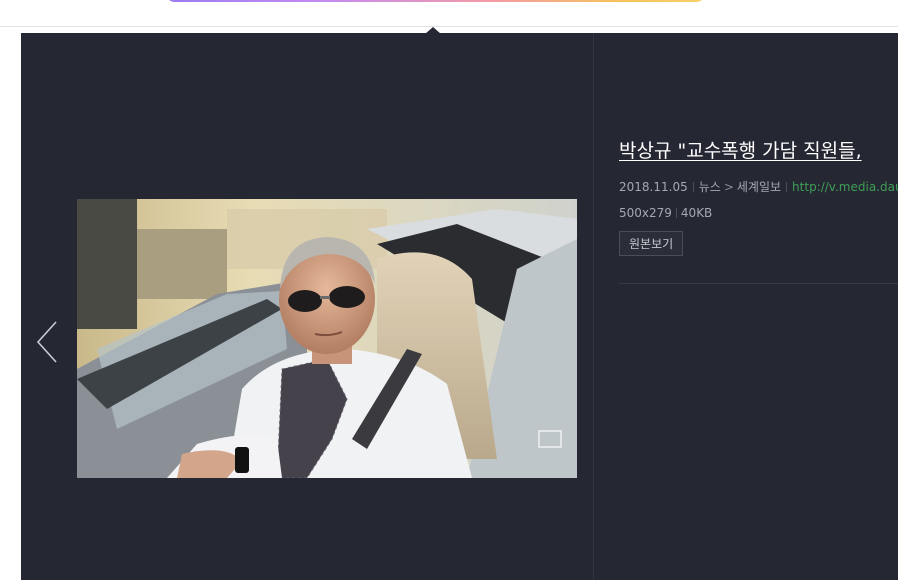 This screenshot has height=580, width=898. Describe the element at coordinates (758, 283) in the screenshot. I see `info-divider` at that location.